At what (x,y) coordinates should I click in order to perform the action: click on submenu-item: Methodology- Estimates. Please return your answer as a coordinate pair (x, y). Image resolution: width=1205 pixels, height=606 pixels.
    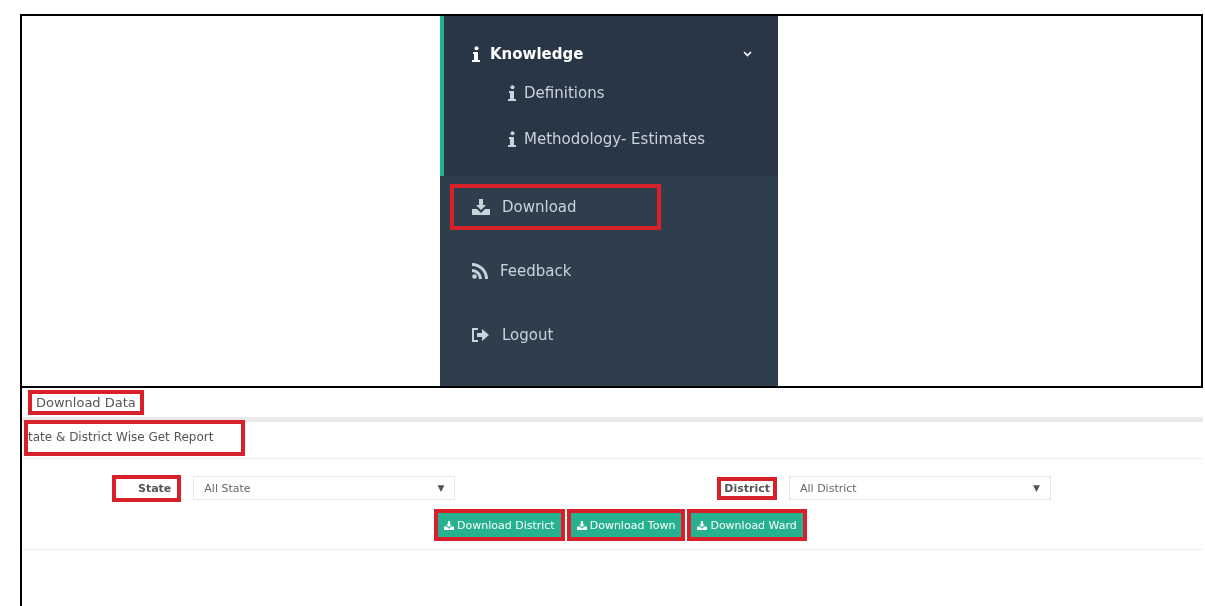
    Looking at the image, I should click on (611, 139).